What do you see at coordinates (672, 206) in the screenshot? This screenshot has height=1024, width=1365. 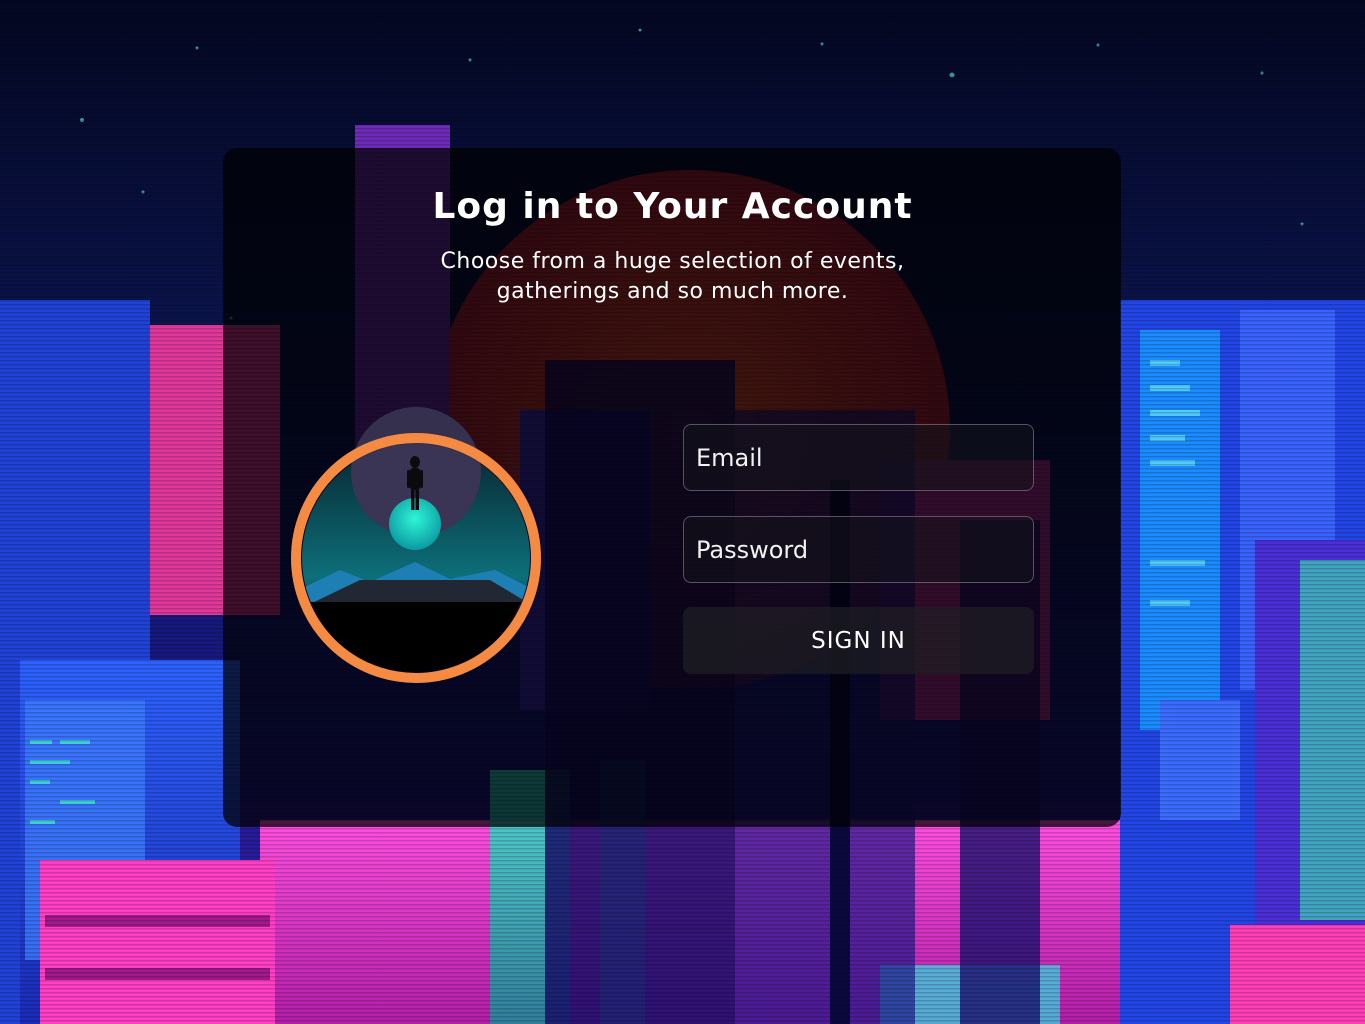 I see `page-title: Log in to Your Account` at bounding box center [672, 206].